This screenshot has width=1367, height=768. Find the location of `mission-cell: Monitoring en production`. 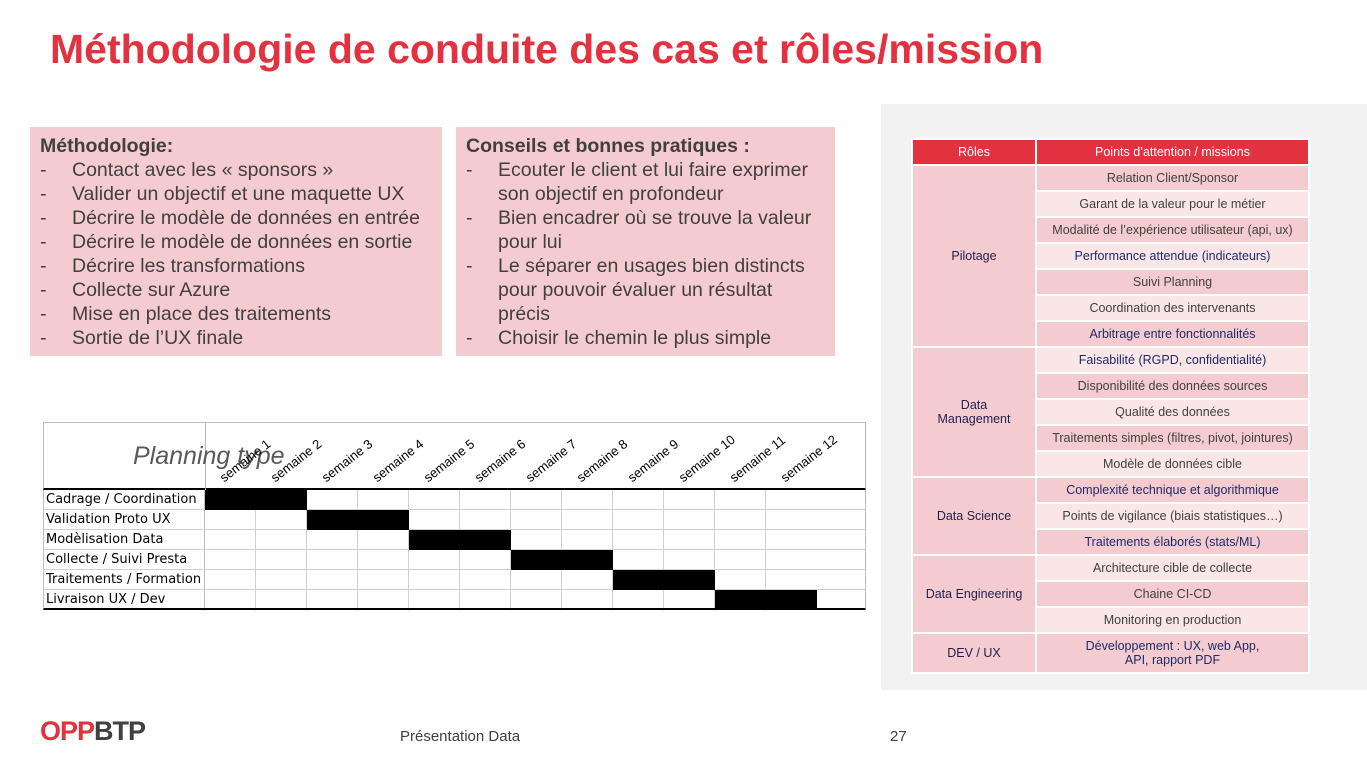

mission-cell: Monitoring en production is located at coordinates (1172, 620).